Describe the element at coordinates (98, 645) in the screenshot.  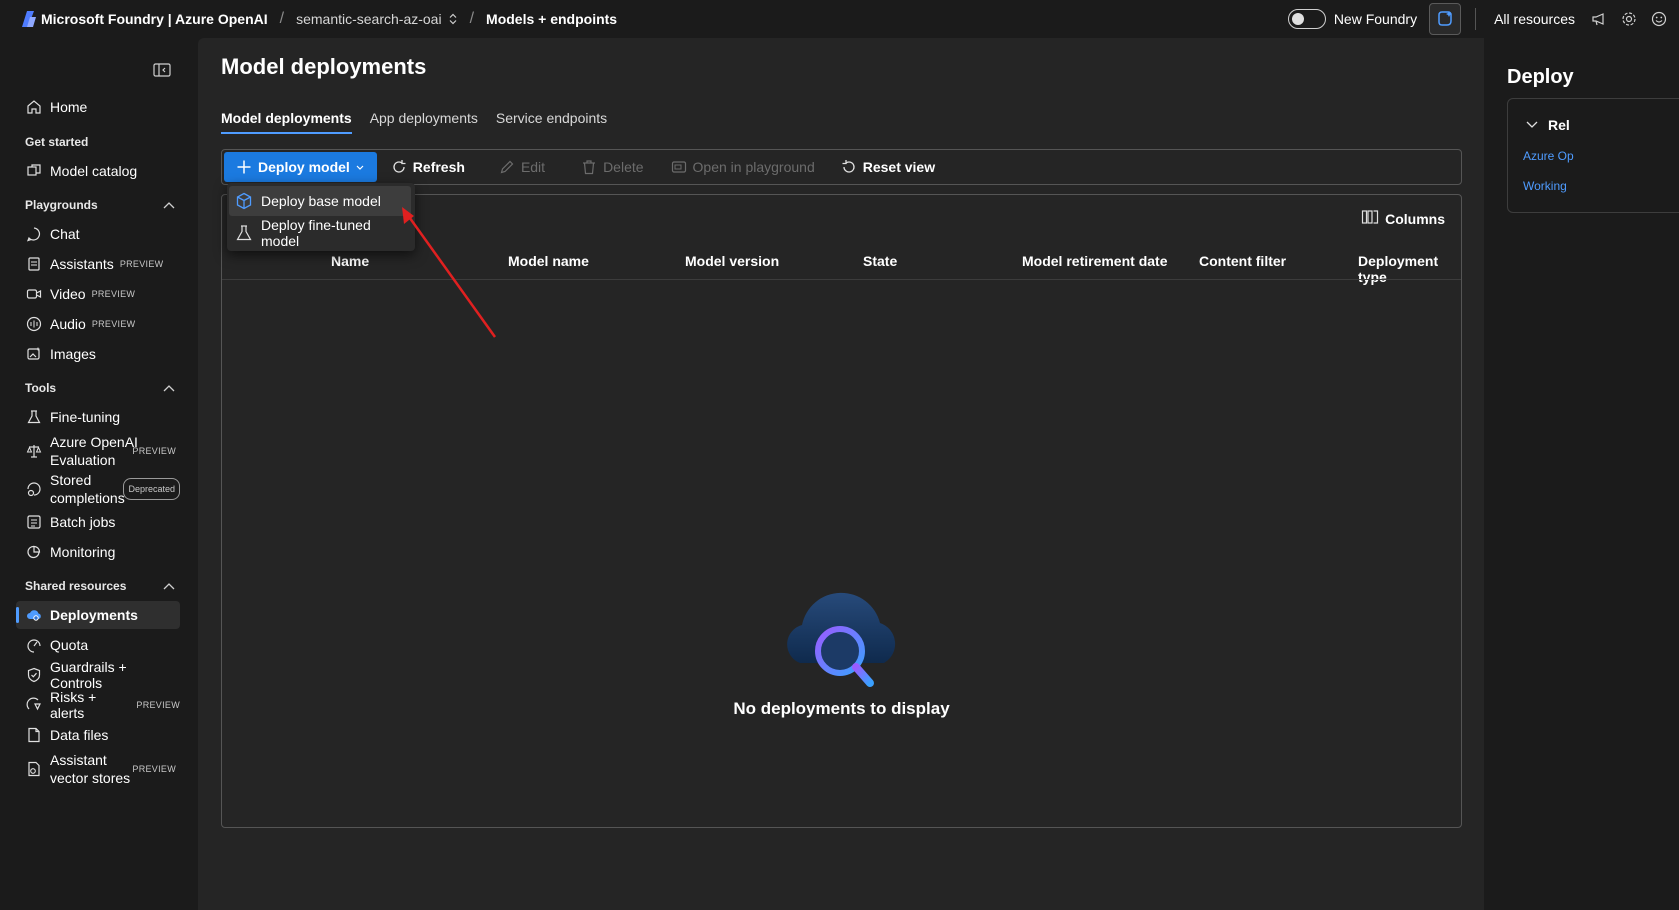
I see `sidebar-item-quota: Quota` at that location.